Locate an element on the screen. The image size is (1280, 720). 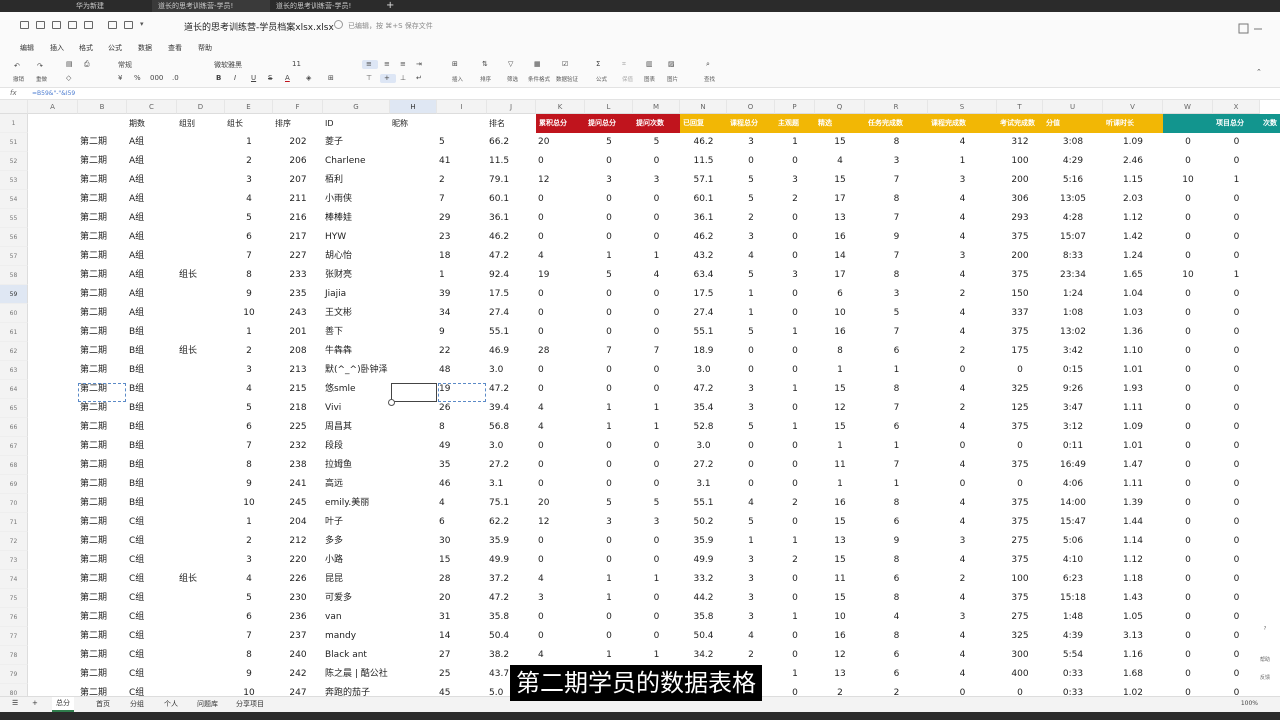
table-cell: 1.16 is located at coordinates (1133, 655).